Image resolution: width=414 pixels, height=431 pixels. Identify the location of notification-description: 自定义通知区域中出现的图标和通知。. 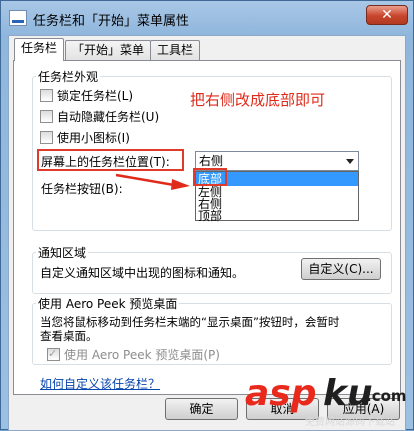
(142, 273).